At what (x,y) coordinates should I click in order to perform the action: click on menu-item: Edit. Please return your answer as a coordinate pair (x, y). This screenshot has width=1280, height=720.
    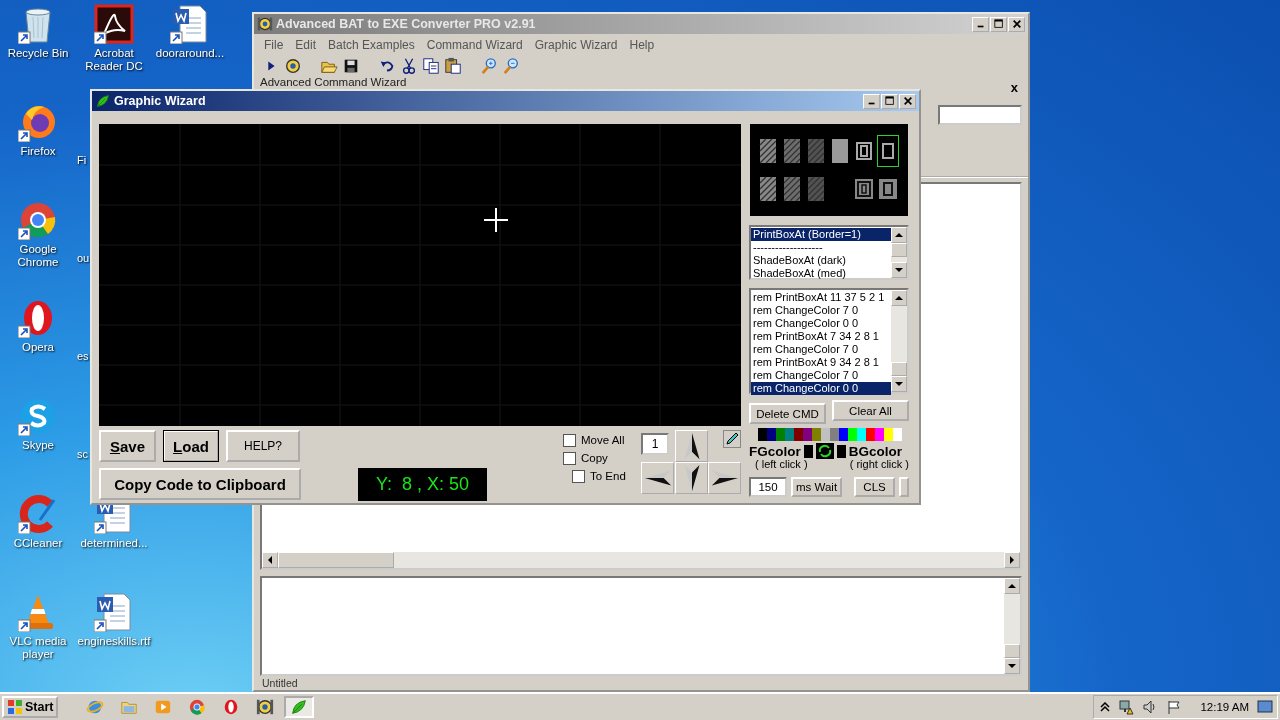
    Looking at the image, I should click on (306, 45).